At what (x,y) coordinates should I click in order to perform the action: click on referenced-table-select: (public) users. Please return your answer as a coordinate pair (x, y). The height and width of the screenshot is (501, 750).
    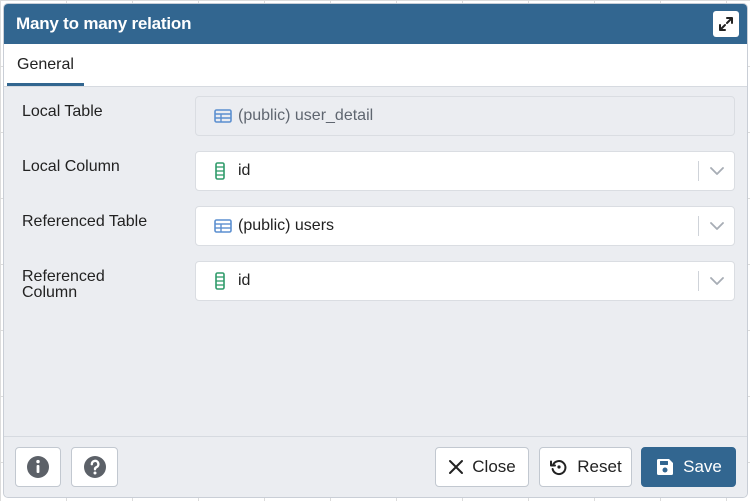
    Looking at the image, I should click on (465, 226).